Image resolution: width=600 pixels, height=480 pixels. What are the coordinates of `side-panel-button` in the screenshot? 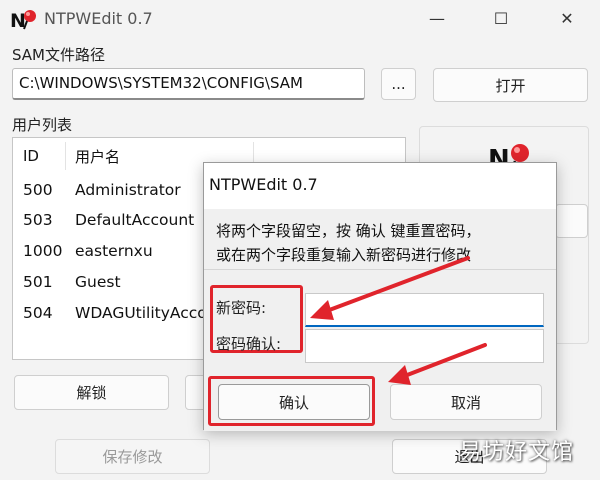 It's located at (571, 221).